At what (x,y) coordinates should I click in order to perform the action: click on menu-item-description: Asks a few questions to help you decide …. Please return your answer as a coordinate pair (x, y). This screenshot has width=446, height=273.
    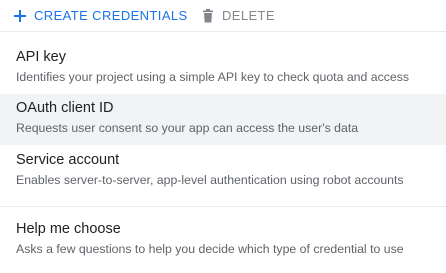
    Looking at the image, I should click on (210, 249).